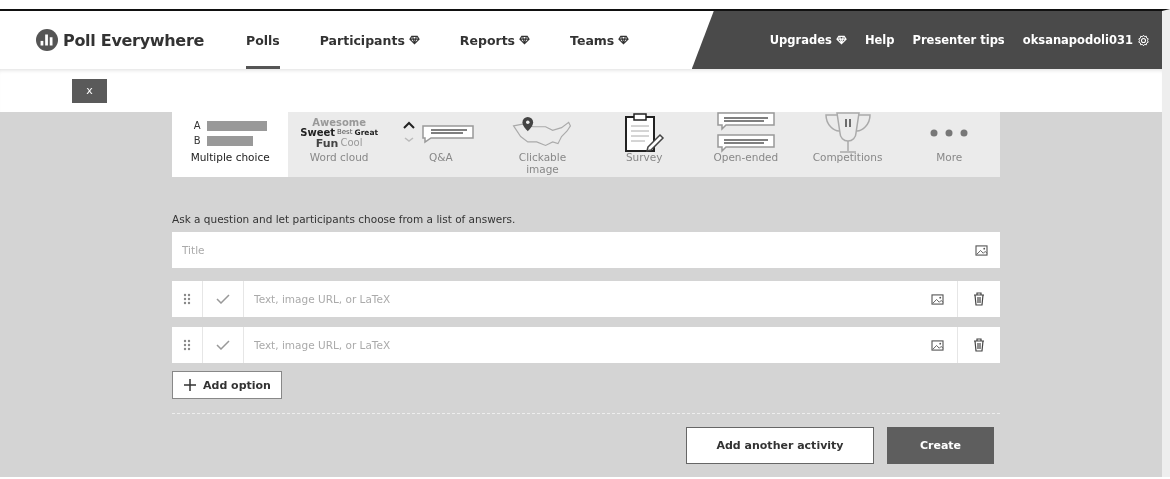 This screenshot has width=1170, height=479. Describe the element at coordinates (847, 133) in the screenshot. I see `trophy-icon` at that location.